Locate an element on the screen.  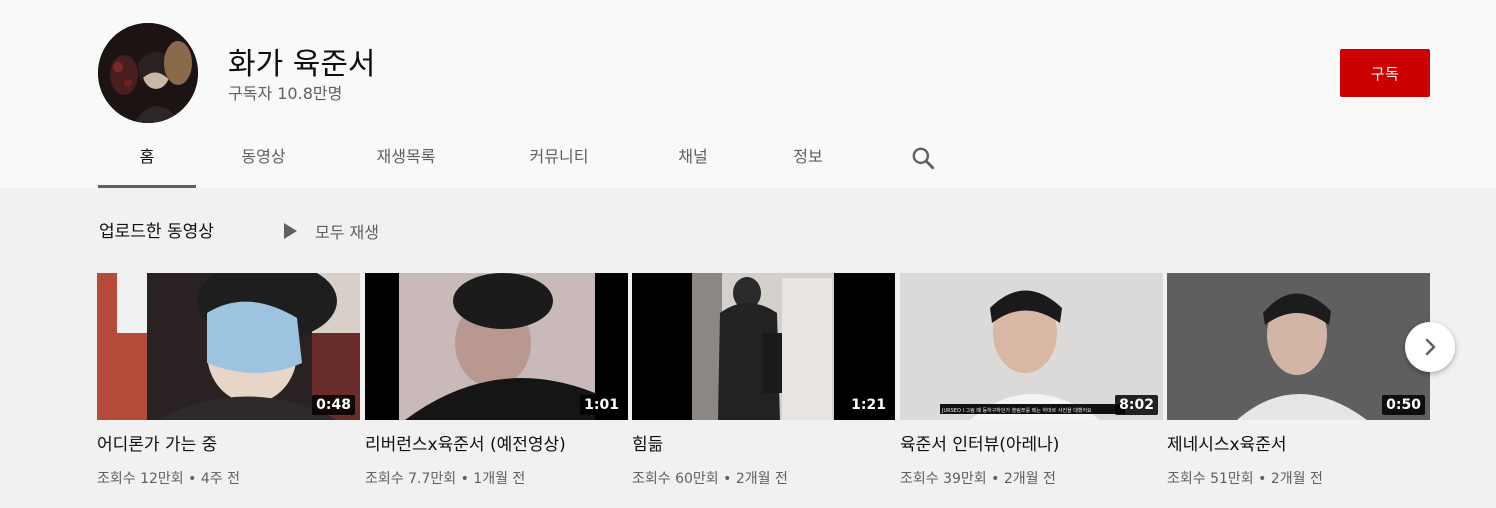
chevron-right-icon is located at coordinates (1430, 347).